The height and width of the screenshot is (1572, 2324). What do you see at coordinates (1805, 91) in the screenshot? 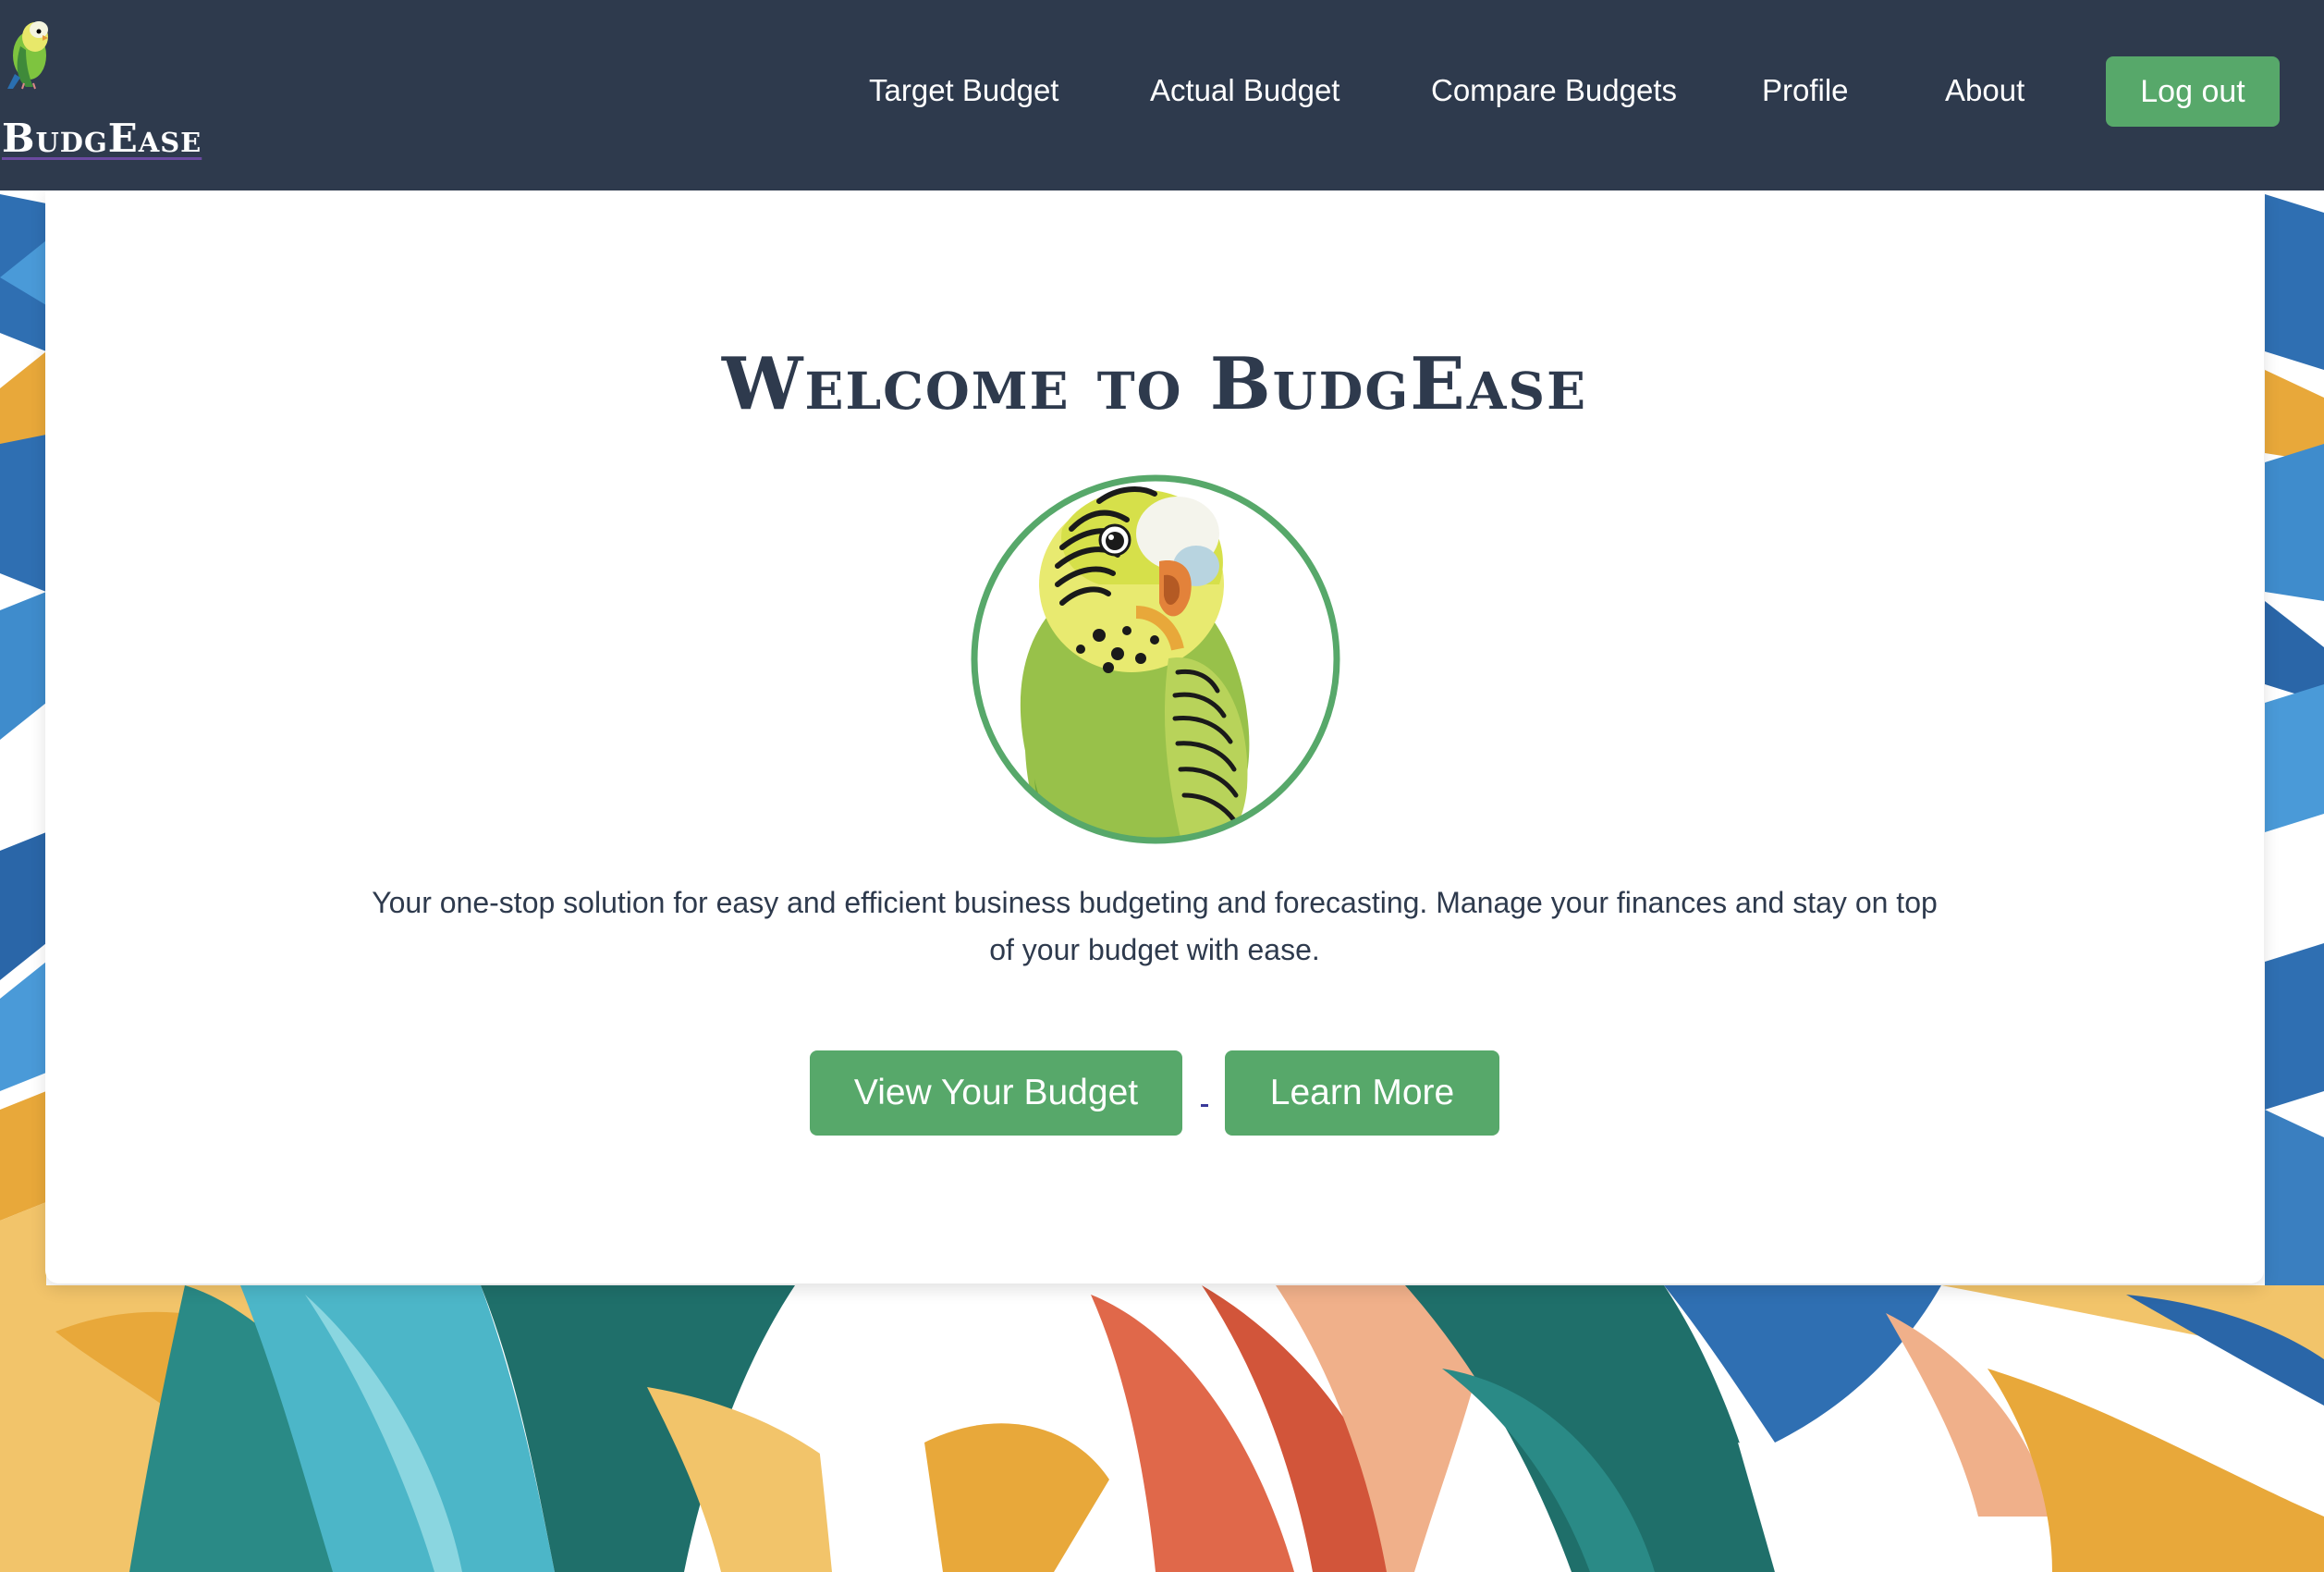
I see `nav-profile: Profile` at bounding box center [1805, 91].